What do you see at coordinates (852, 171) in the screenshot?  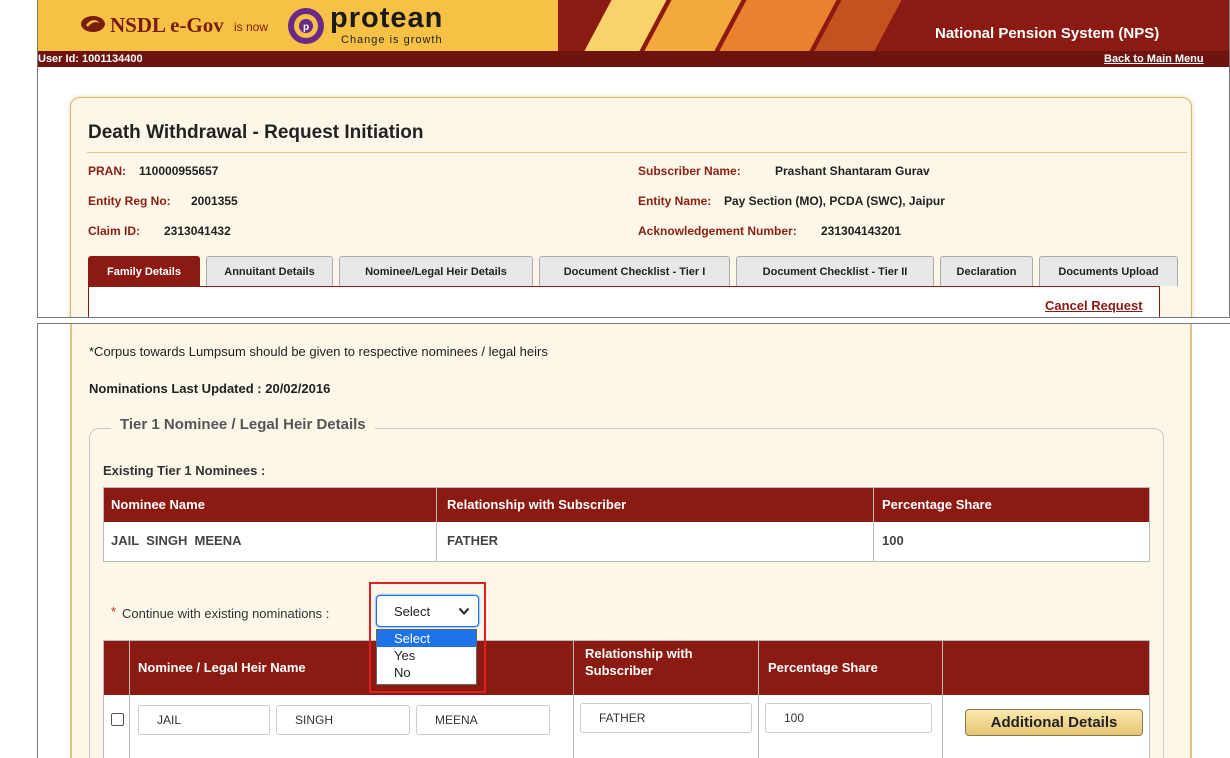 I see `subscriber-name-value: Prashant Shantaram Gurav` at bounding box center [852, 171].